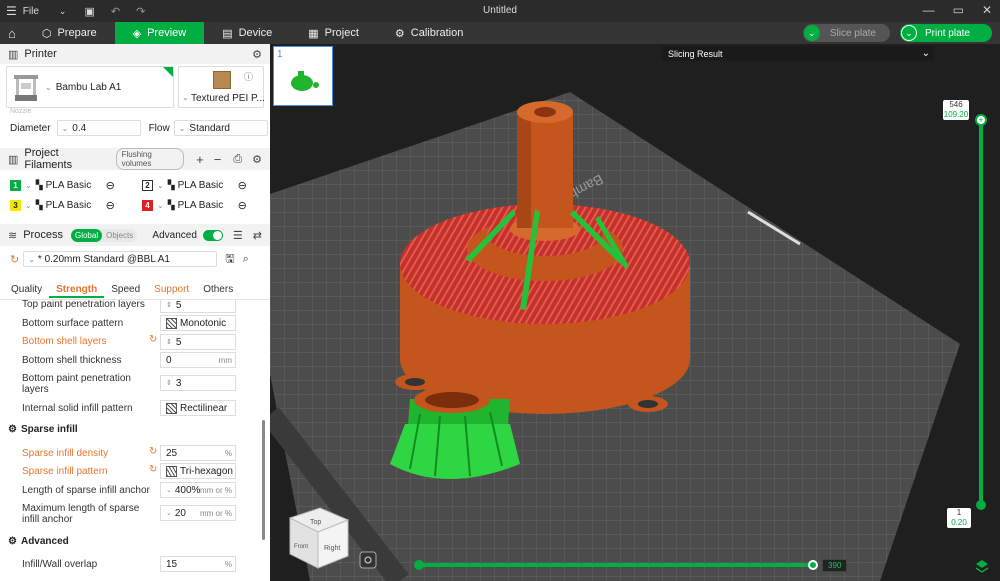 The height and width of the screenshot is (581, 1000). I want to click on filament-slot-3: 3 ⌄ ▚ PLA Basic ⊖, so click(76, 205).